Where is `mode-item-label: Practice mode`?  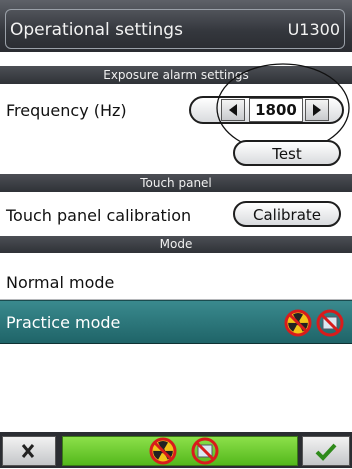 mode-item-label: Practice mode is located at coordinates (63, 322).